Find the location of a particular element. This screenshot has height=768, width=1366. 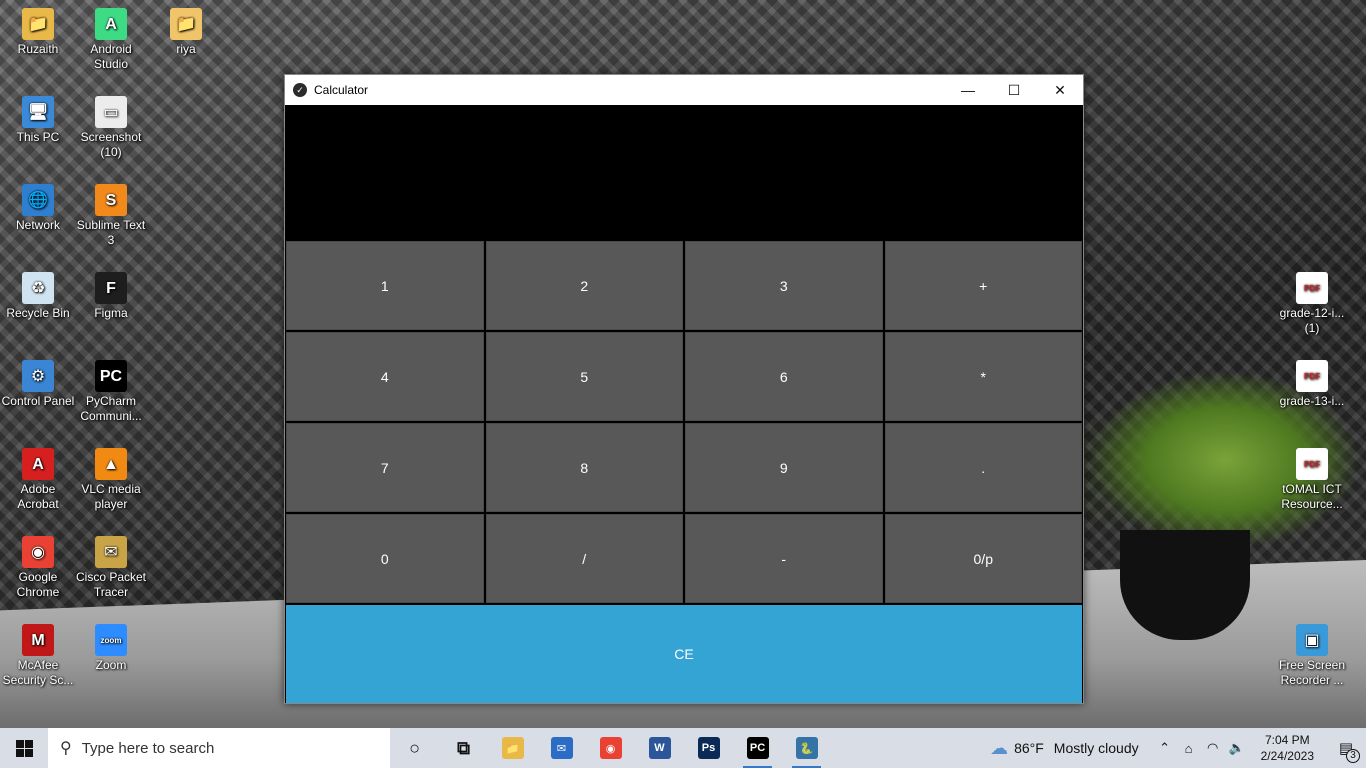

desktop-icon: F Figma is located at coordinates (111, 296).